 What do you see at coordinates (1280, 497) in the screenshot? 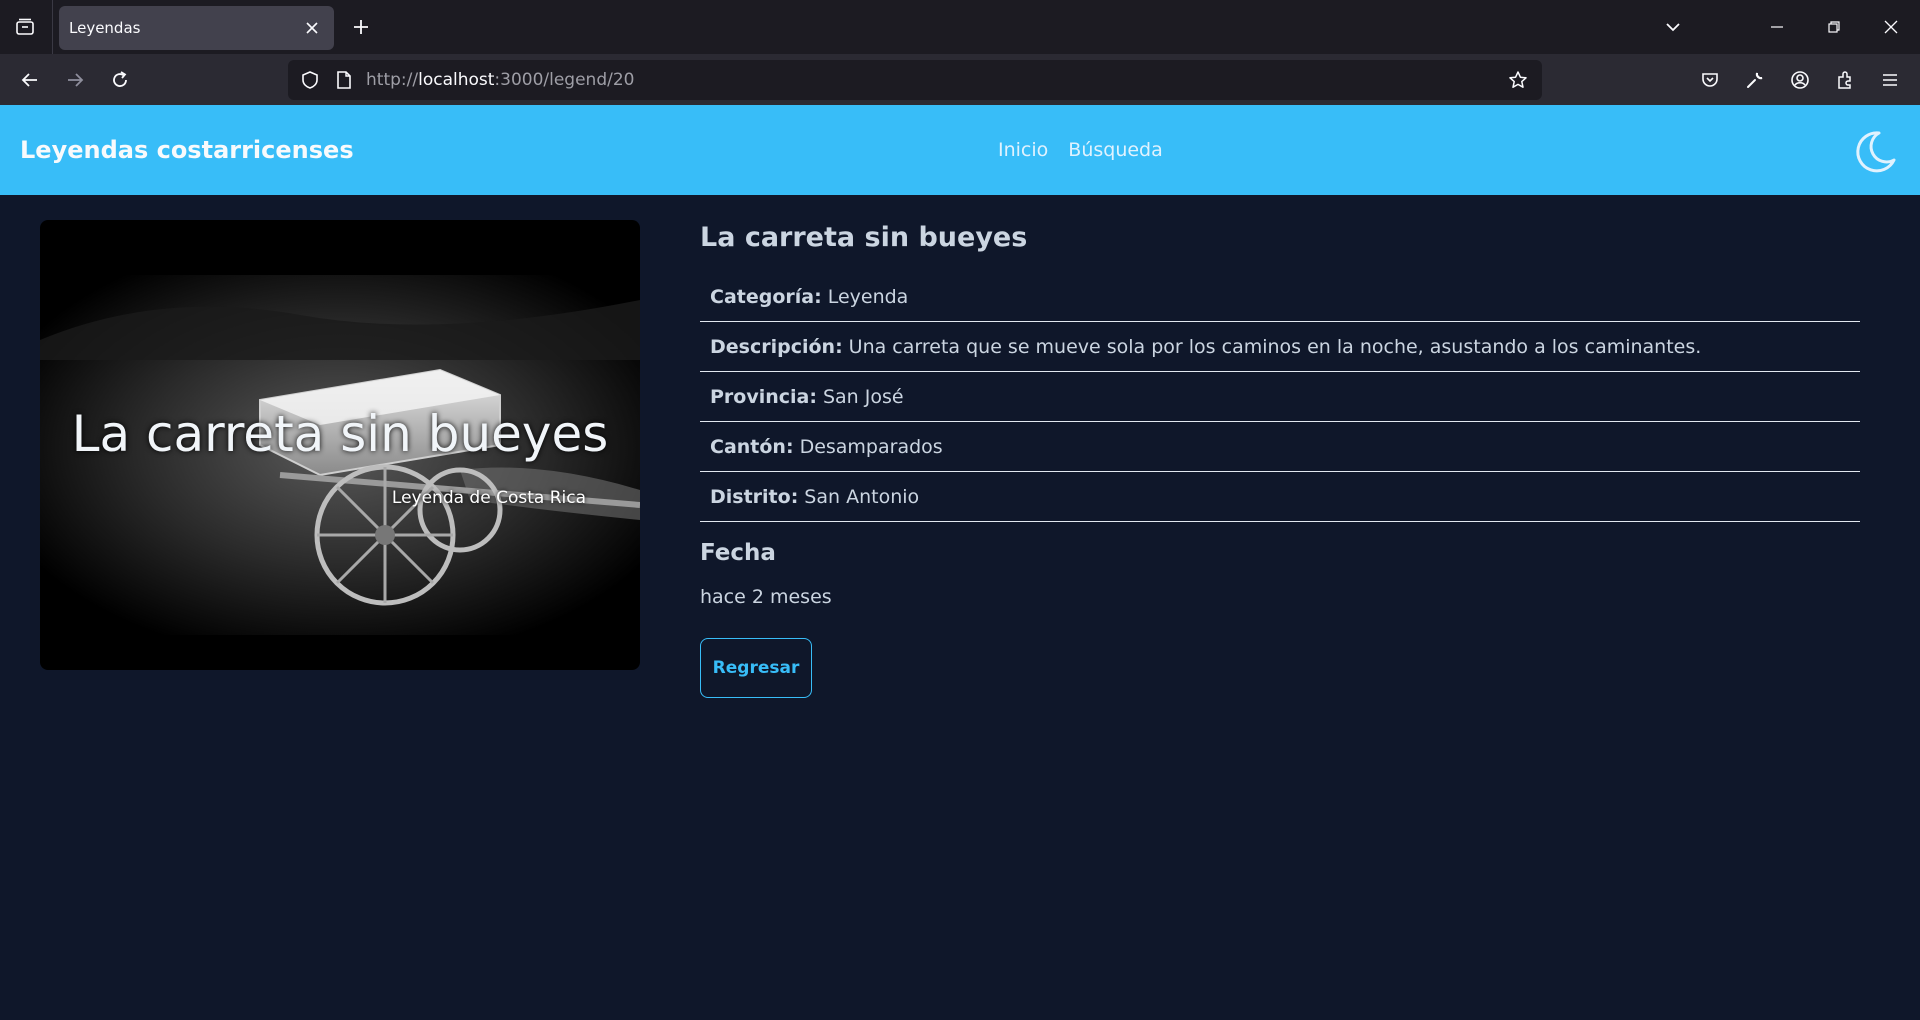
I see `field-distrito: Distrito: San Antonio` at bounding box center [1280, 497].